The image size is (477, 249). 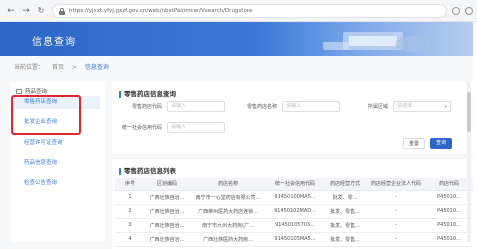 What do you see at coordinates (26, 11) in the screenshot?
I see `forward-arrow-icon: →` at bounding box center [26, 11].